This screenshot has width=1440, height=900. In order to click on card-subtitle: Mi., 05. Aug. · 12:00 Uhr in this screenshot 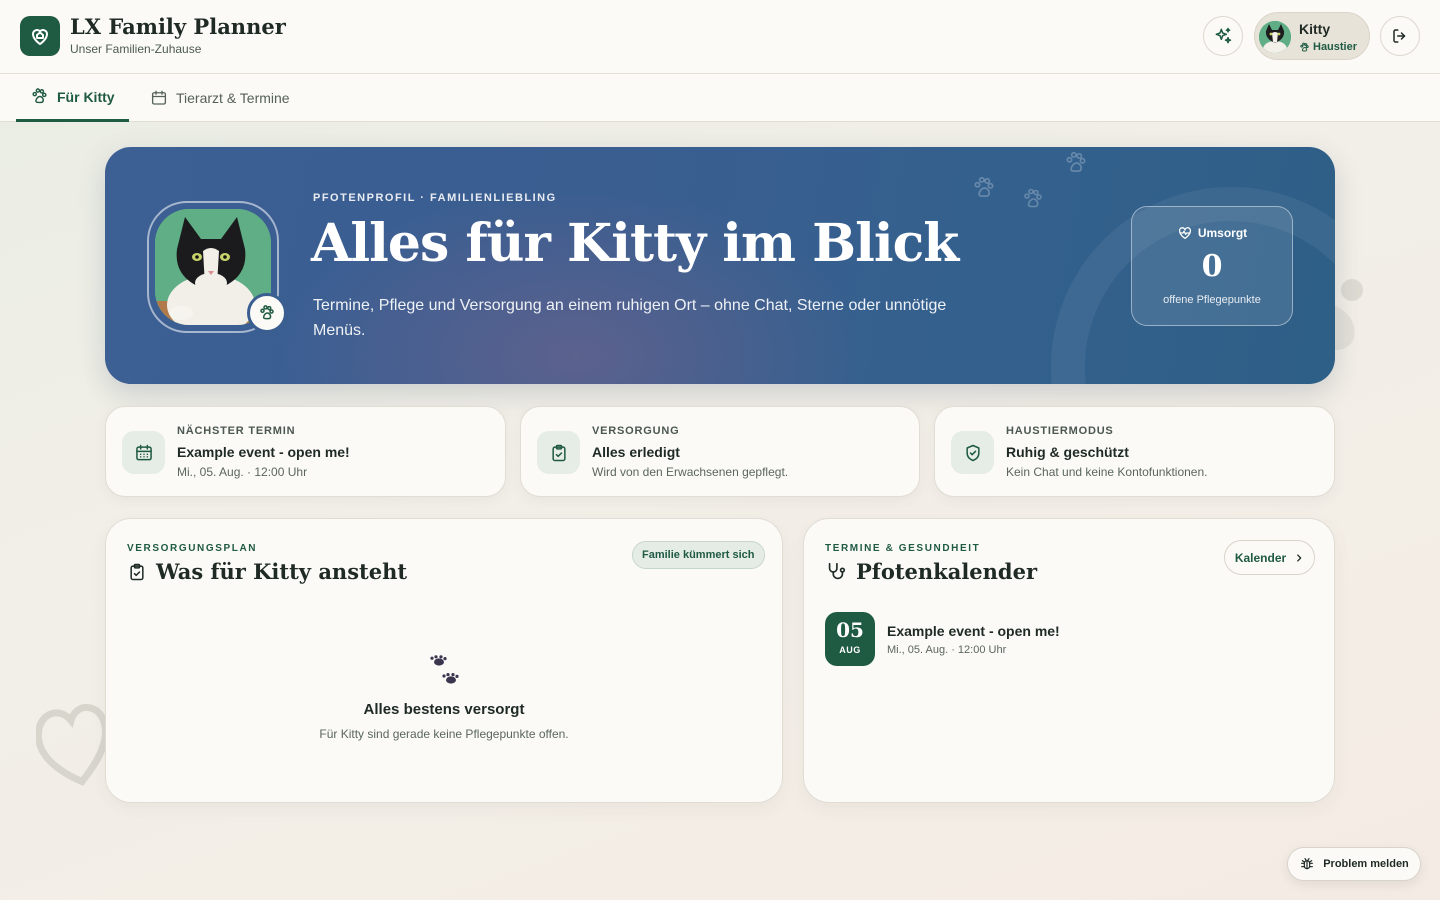, I will do `click(242, 472)`.